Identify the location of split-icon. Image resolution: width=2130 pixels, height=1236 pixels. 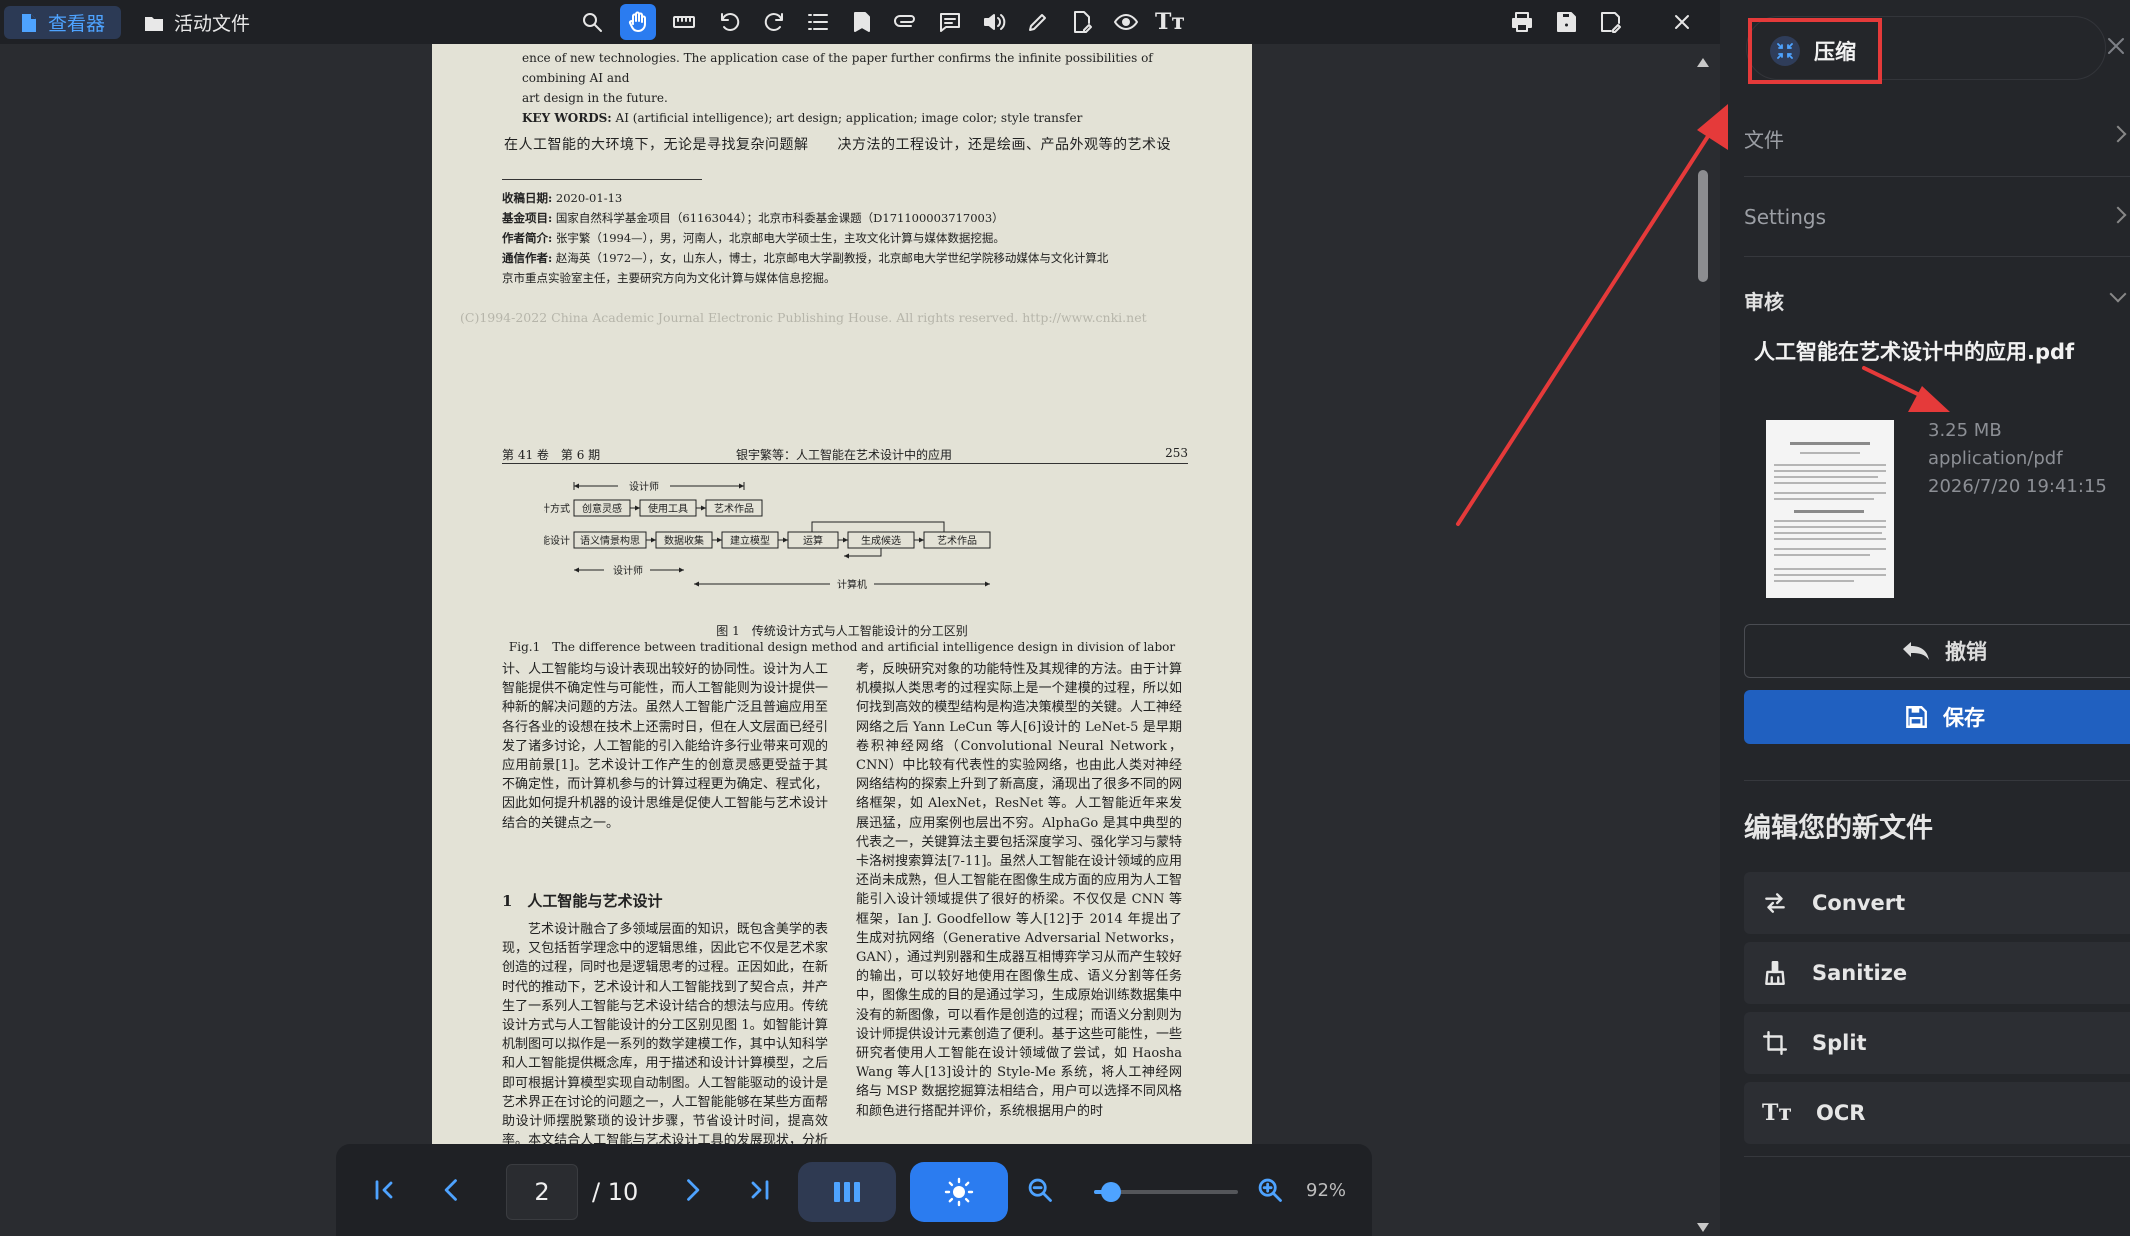
(1775, 1043).